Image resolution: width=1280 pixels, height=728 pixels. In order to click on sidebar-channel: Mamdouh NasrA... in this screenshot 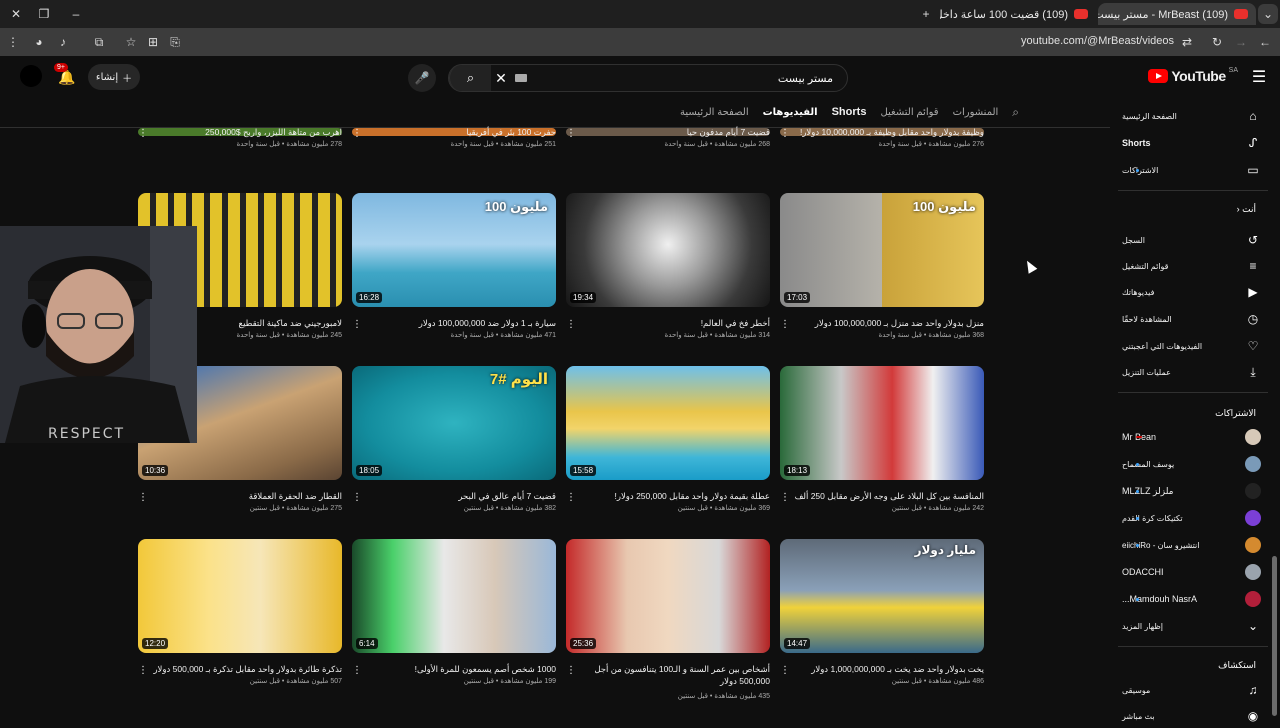, I will do `click(1193, 599)`.